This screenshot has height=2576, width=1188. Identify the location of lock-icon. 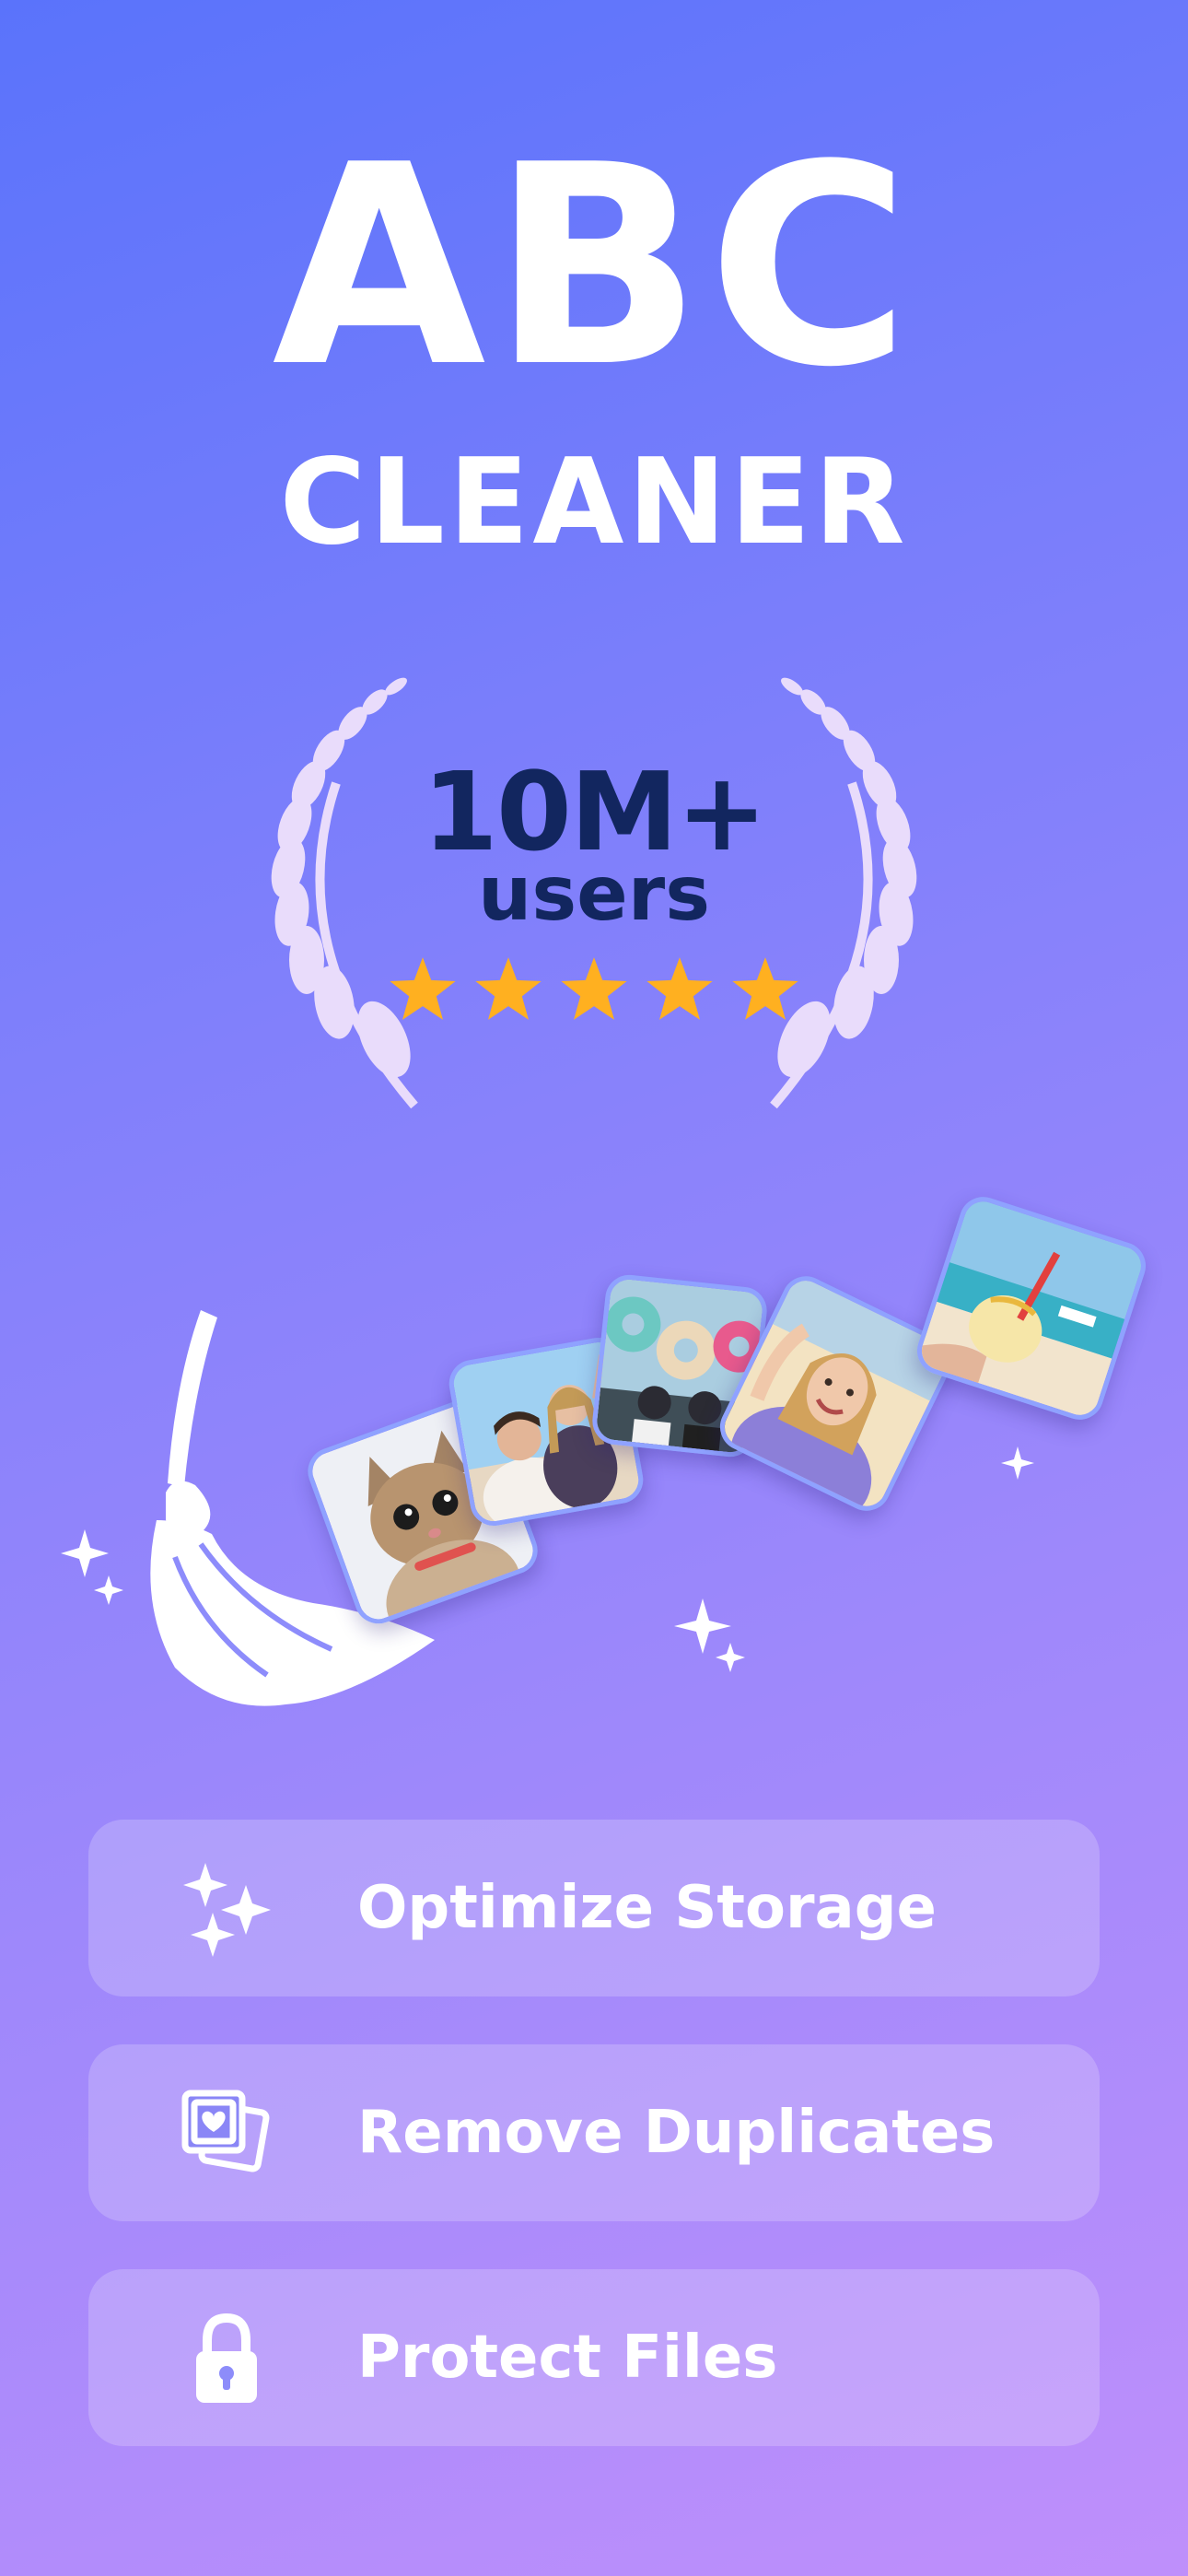
(226, 2358).